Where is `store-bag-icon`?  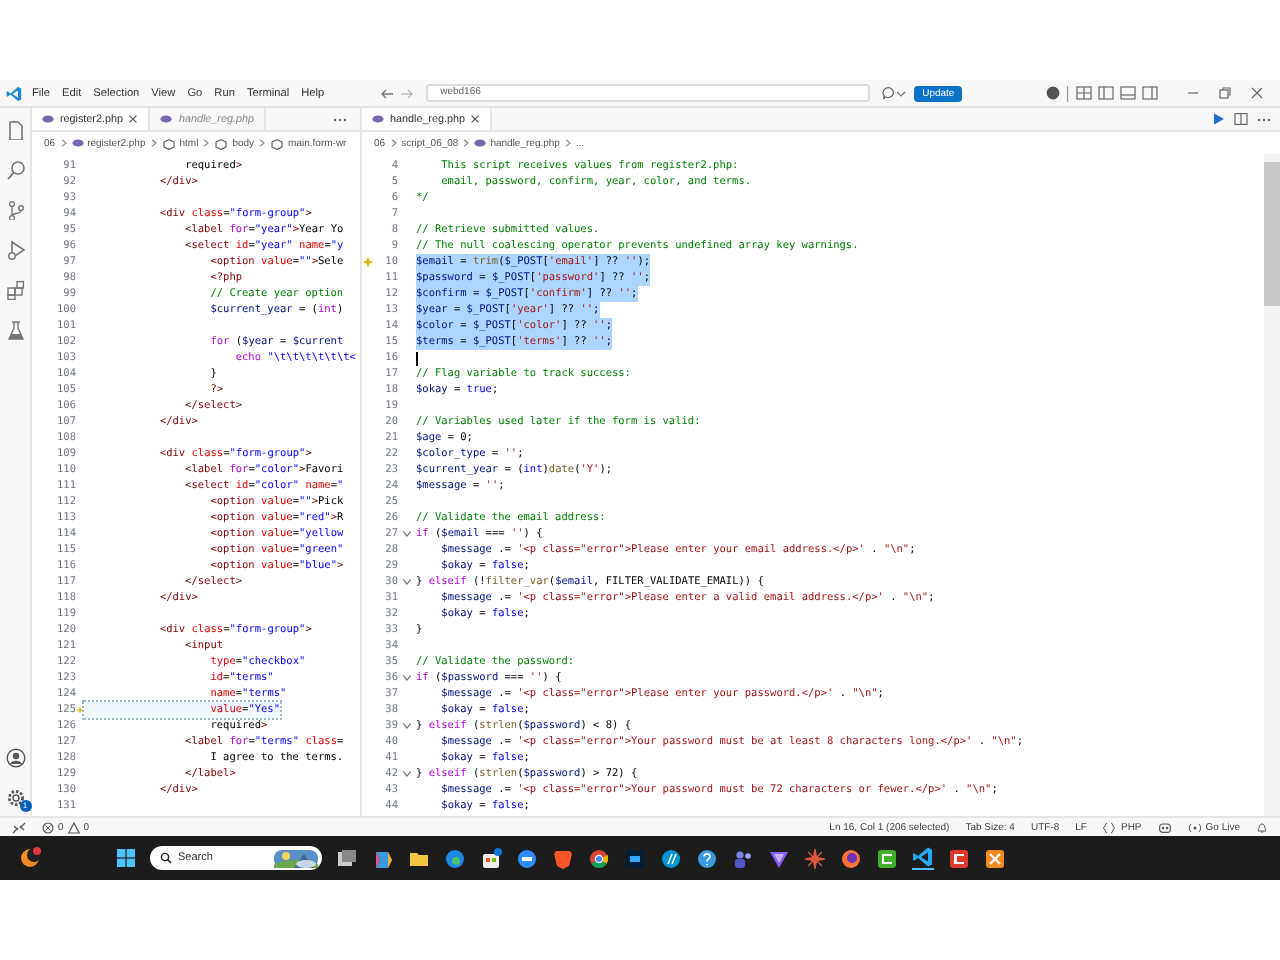
store-bag-icon is located at coordinates (491, 858).